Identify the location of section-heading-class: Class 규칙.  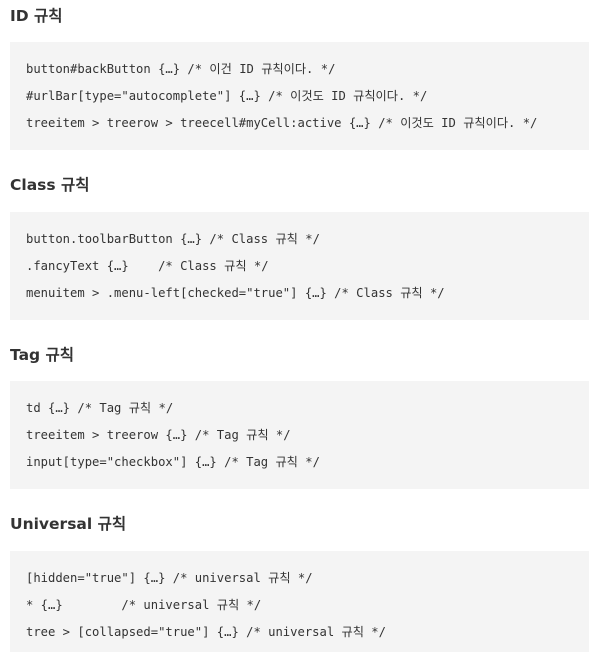
(50, 185).